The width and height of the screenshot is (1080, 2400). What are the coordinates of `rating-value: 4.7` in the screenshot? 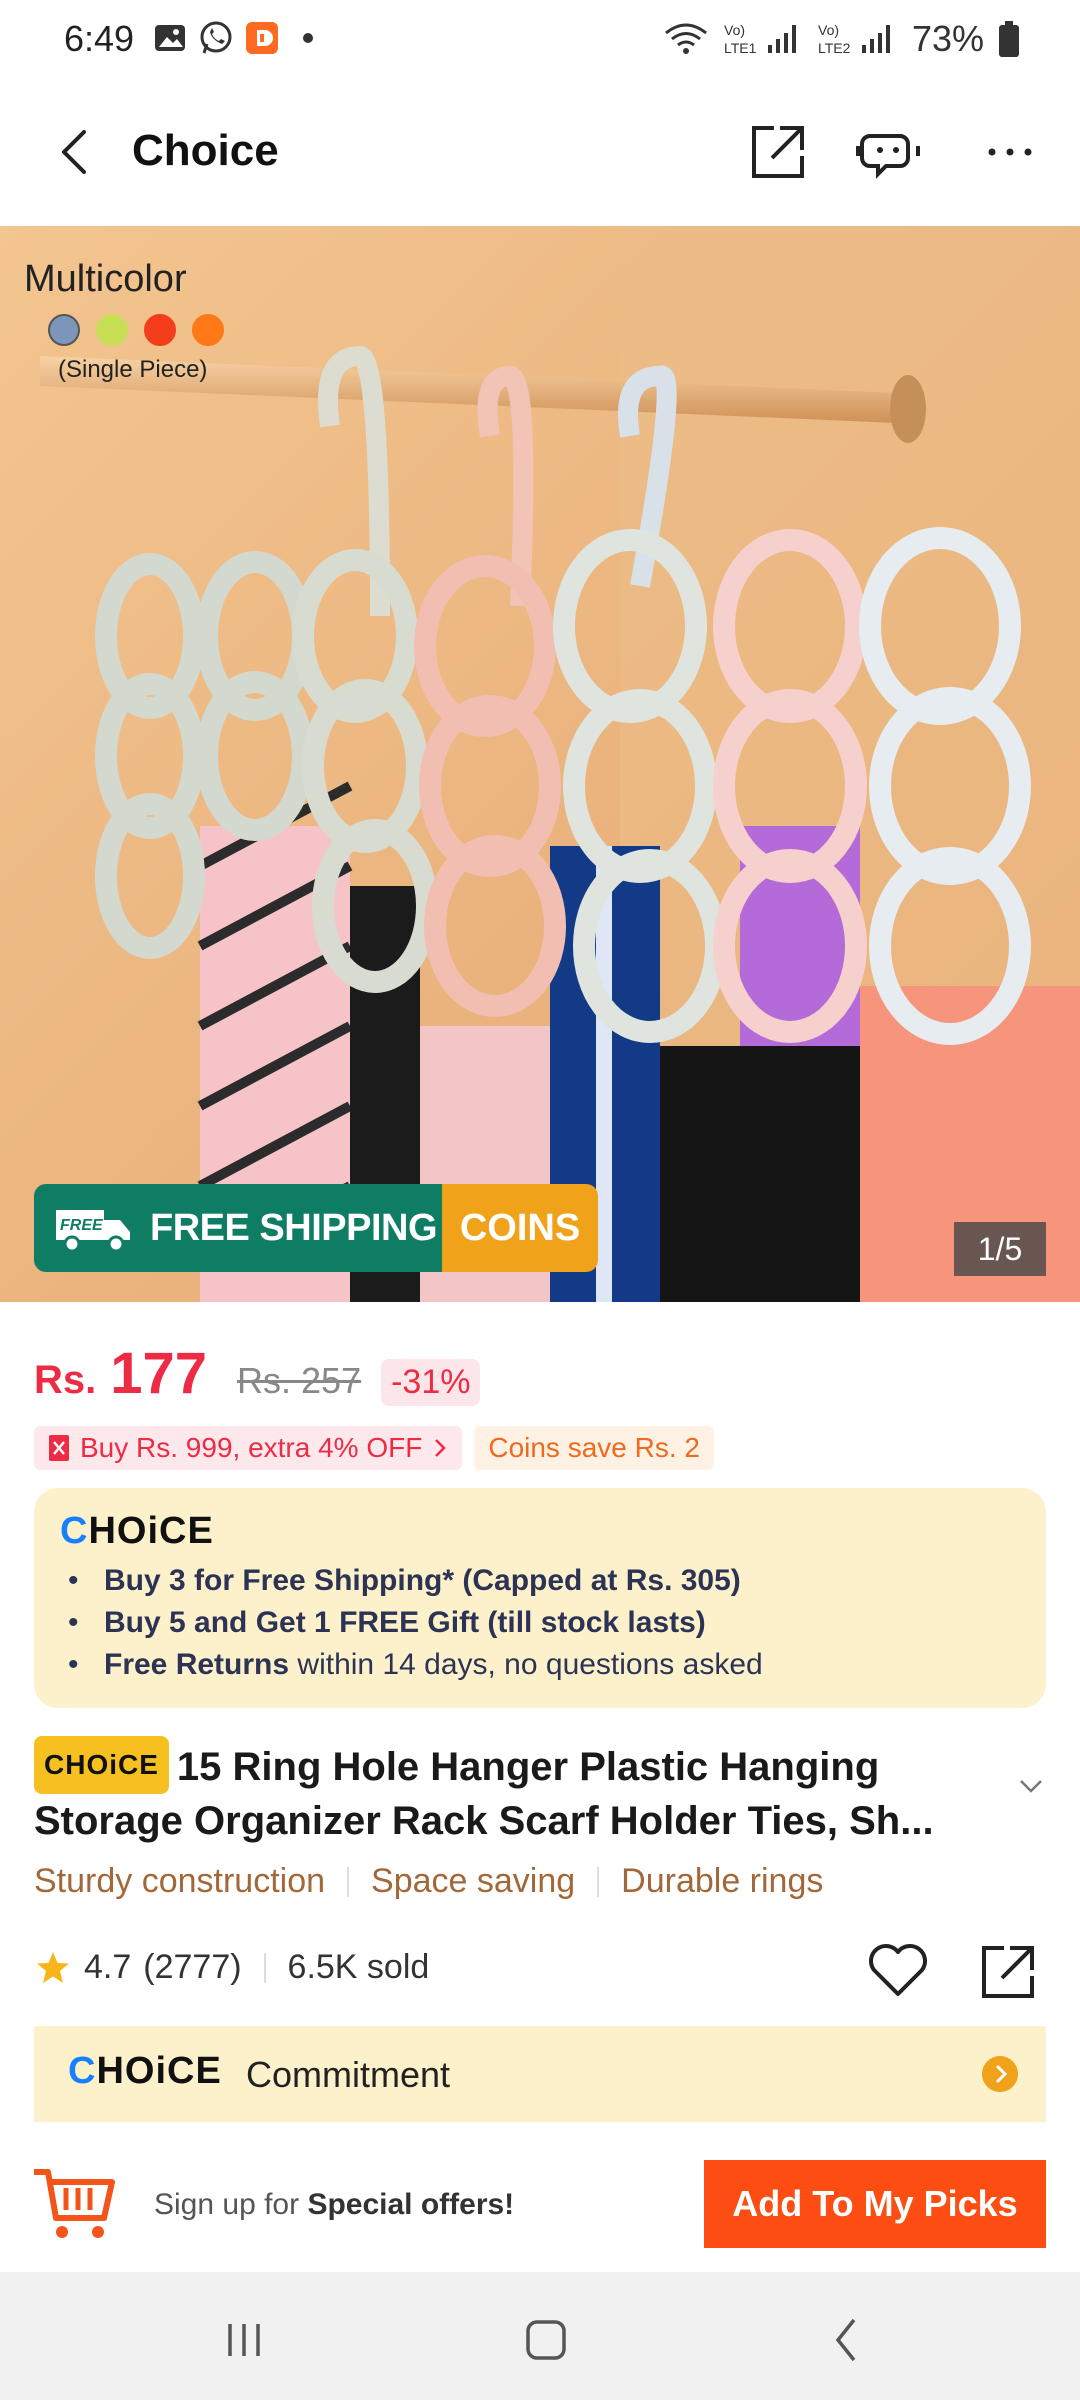 It's located at (108, 1967).